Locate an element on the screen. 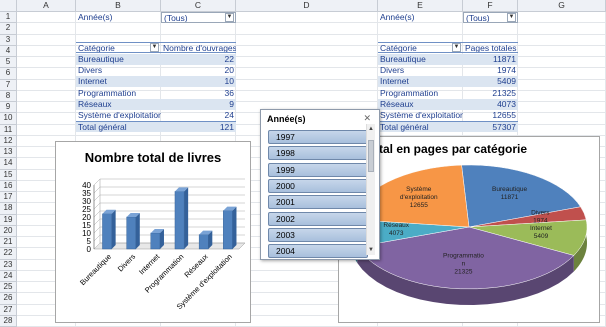 The image size is (606, 327). row-header-25: 25 is located at coordinates (8, 288).